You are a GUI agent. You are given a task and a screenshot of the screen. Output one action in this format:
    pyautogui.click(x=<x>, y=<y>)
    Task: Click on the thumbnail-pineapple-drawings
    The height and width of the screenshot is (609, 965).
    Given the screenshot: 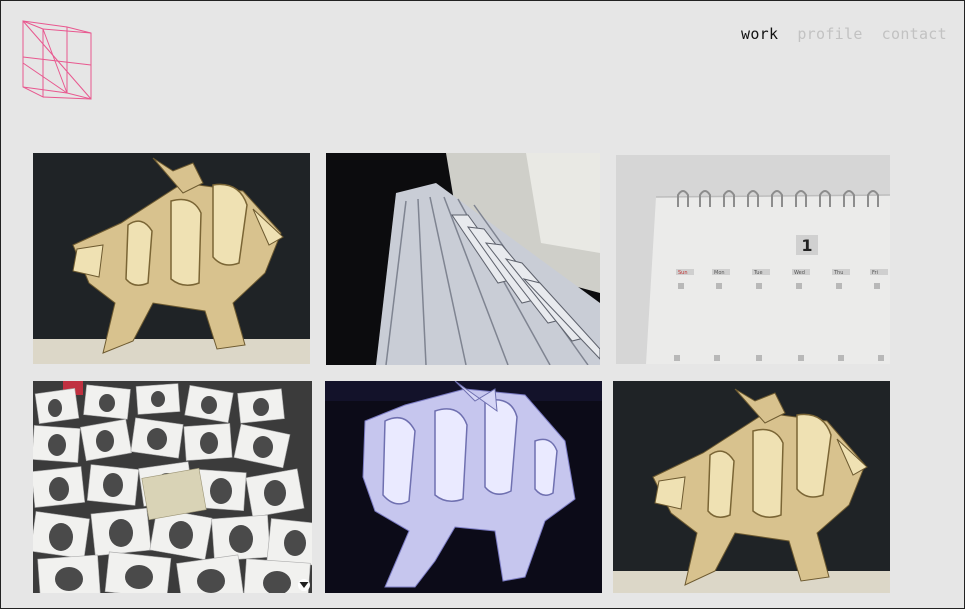 What is the action you would take?
    pyautogui.click(x=172, y=487)
    